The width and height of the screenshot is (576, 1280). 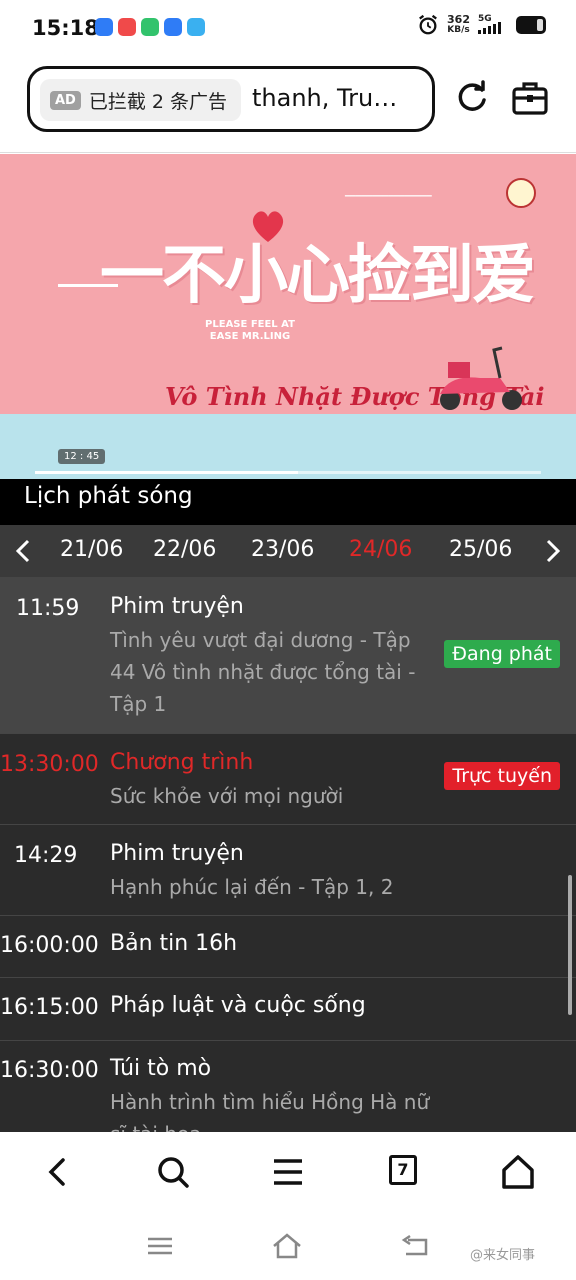 I want to click on date-item-selected: 24/06, so click(x=380, y=549).